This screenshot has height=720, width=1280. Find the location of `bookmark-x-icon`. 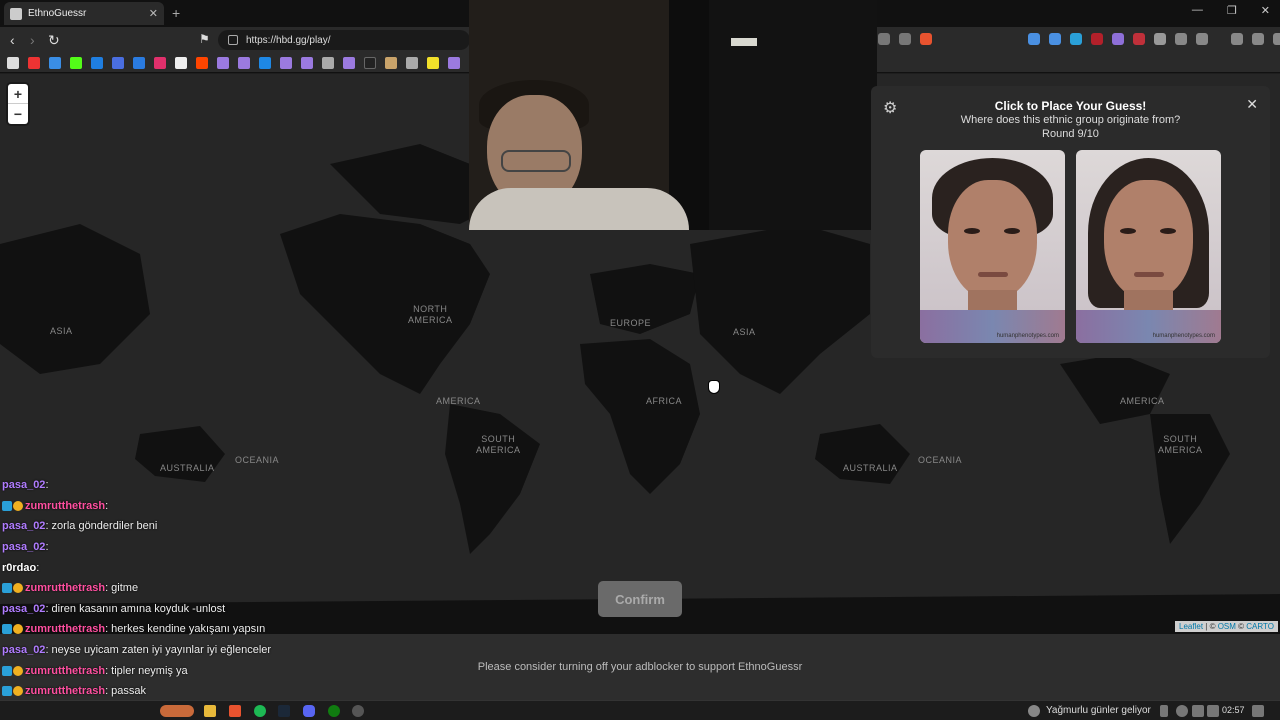

bookmark-x-icon is located at coordinates (13, 62).